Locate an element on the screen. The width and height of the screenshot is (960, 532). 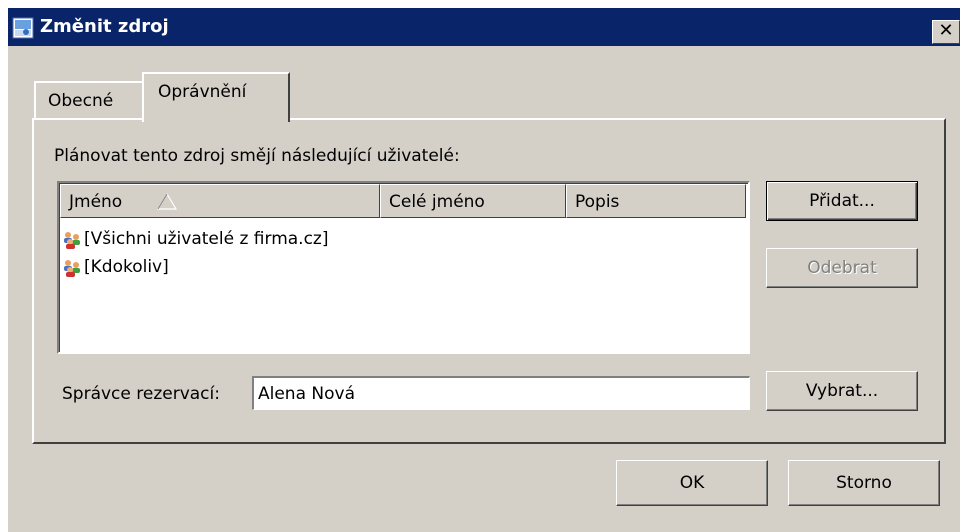
tab-permissions: Oprávnění is located at coordinates (216, 97).